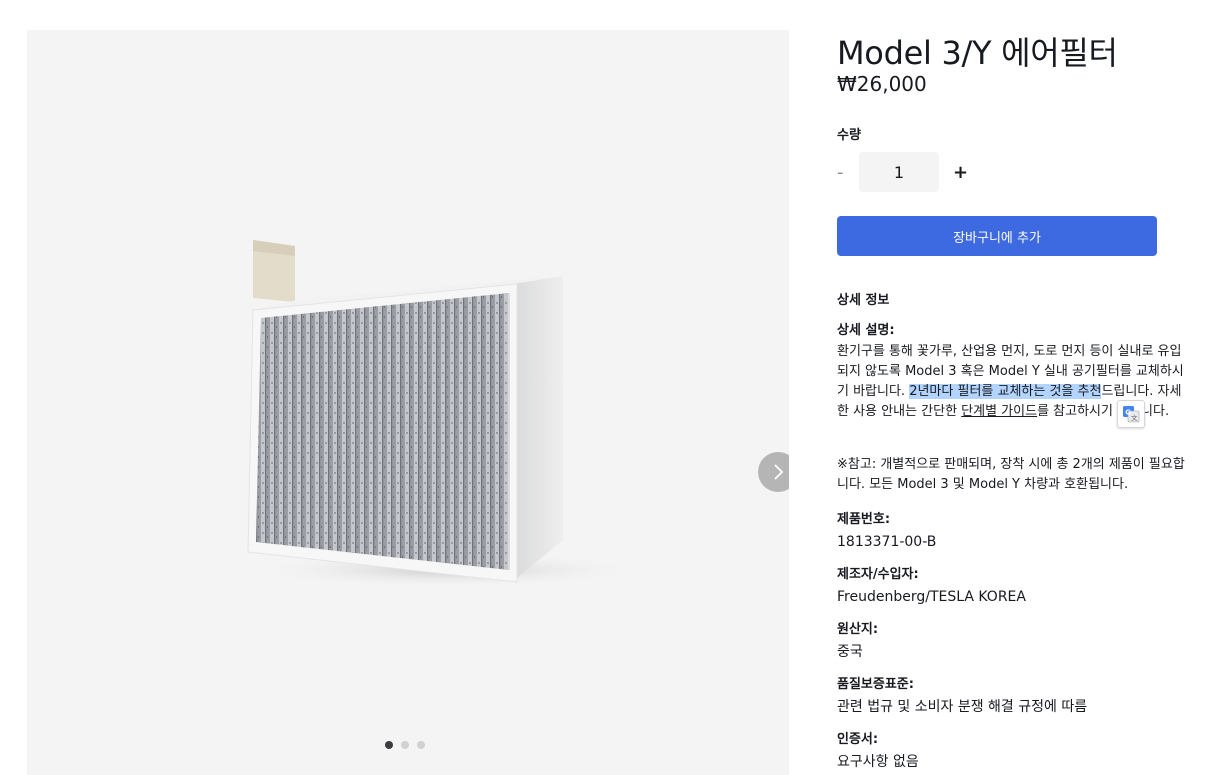 The width and height of the screenshot is (1224, 775). I want to click on description-label: 상세 설명:, so click(866, 330).